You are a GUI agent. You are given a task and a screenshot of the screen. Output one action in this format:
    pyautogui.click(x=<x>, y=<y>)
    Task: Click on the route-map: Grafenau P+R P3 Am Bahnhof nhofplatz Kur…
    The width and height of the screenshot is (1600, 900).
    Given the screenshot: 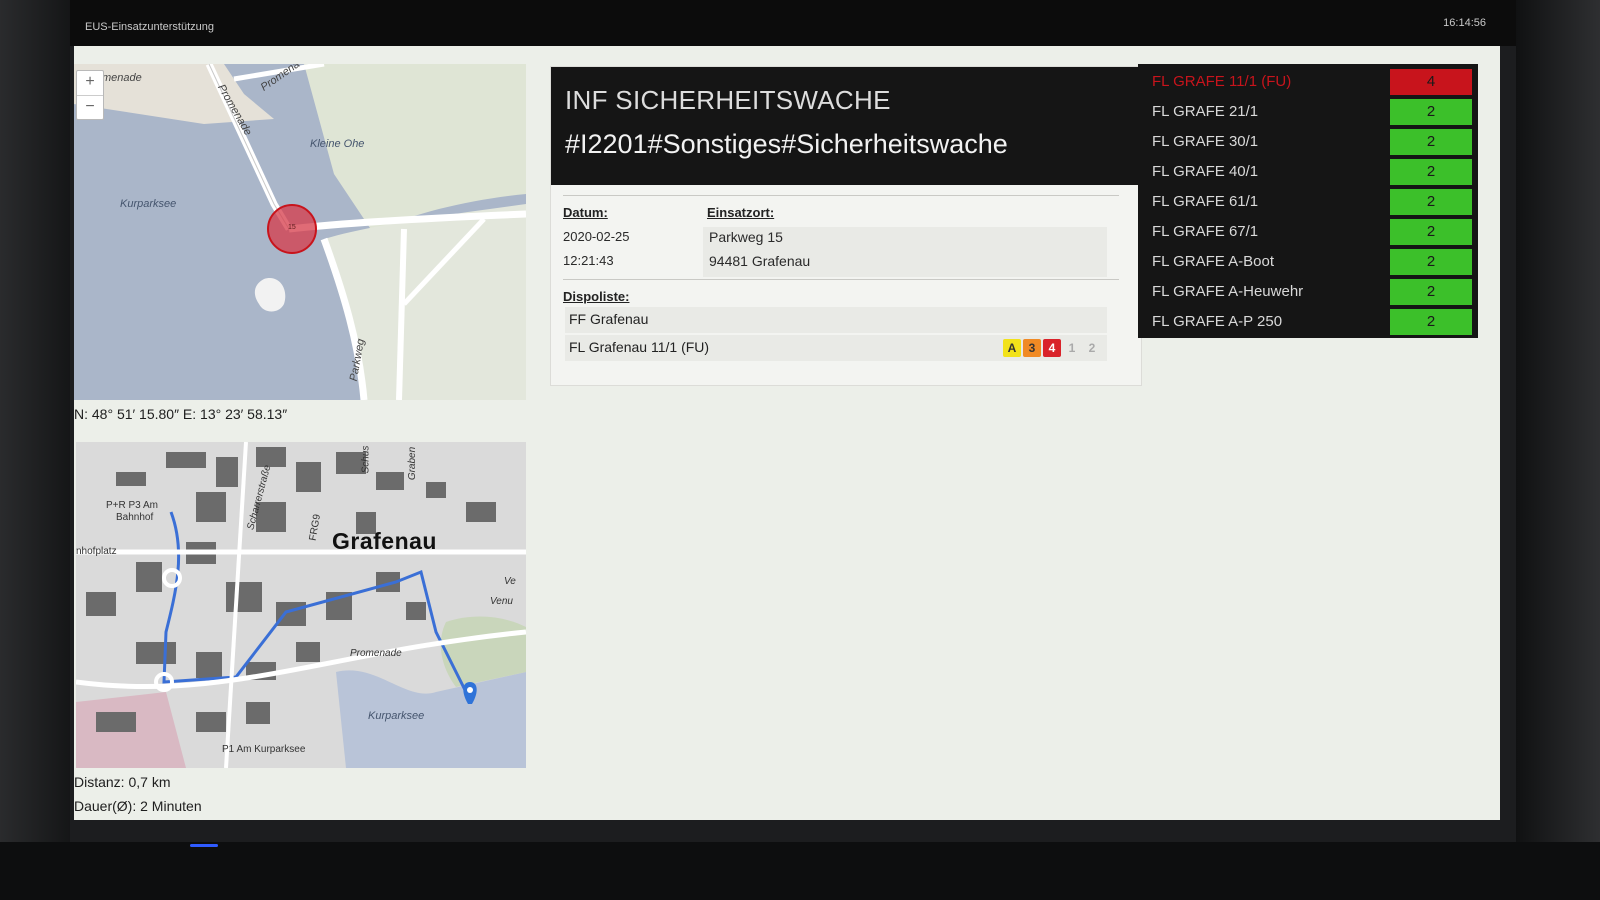 What is the action you would take?
    pyautogui.click(x=301, y=605)
    